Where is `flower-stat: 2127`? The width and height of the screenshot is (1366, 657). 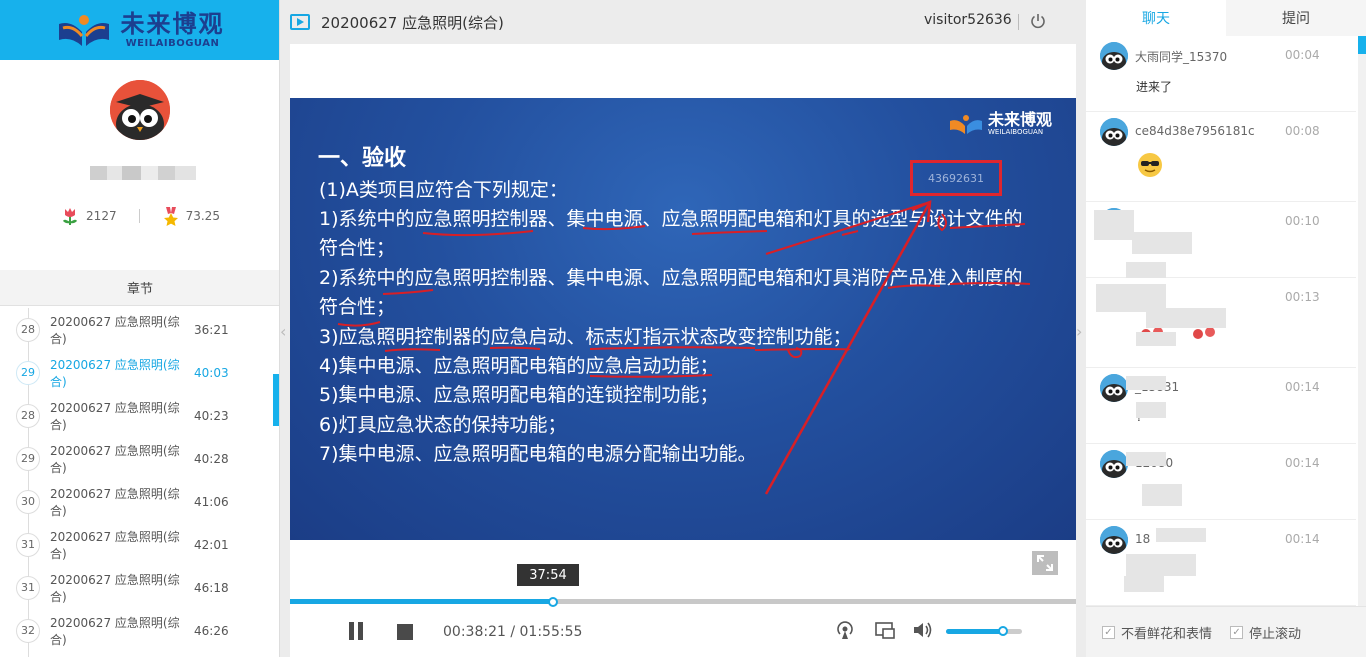
flower-stat: 2127 is located at coordinates (88, 216).